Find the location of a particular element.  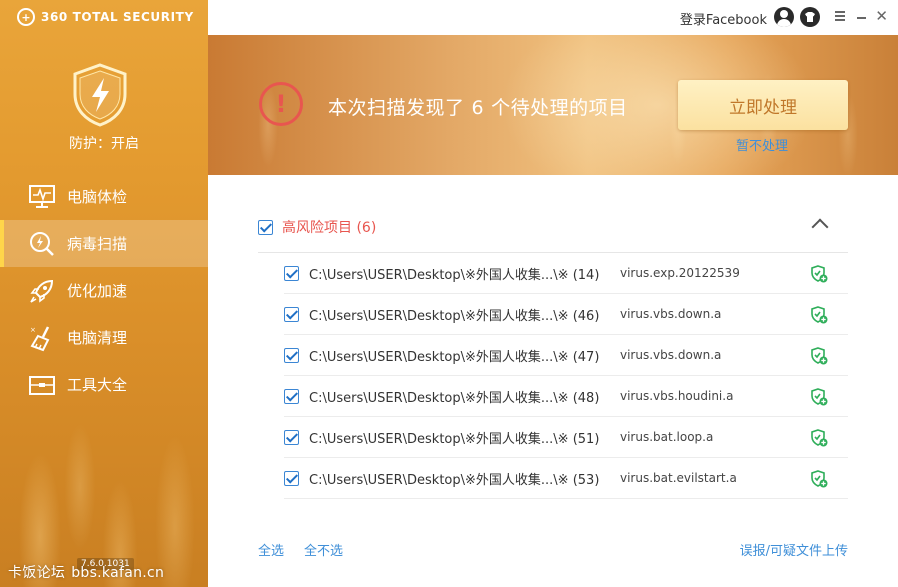

sidebar-item-speedup: 优化加速 is located at coordinates (104, 290).